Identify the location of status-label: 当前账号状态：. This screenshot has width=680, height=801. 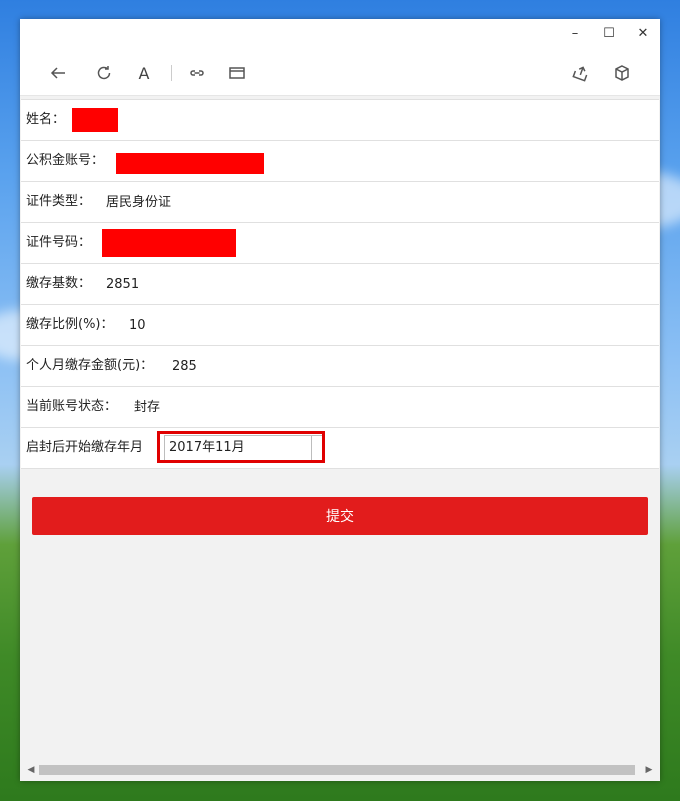
(72, 406).